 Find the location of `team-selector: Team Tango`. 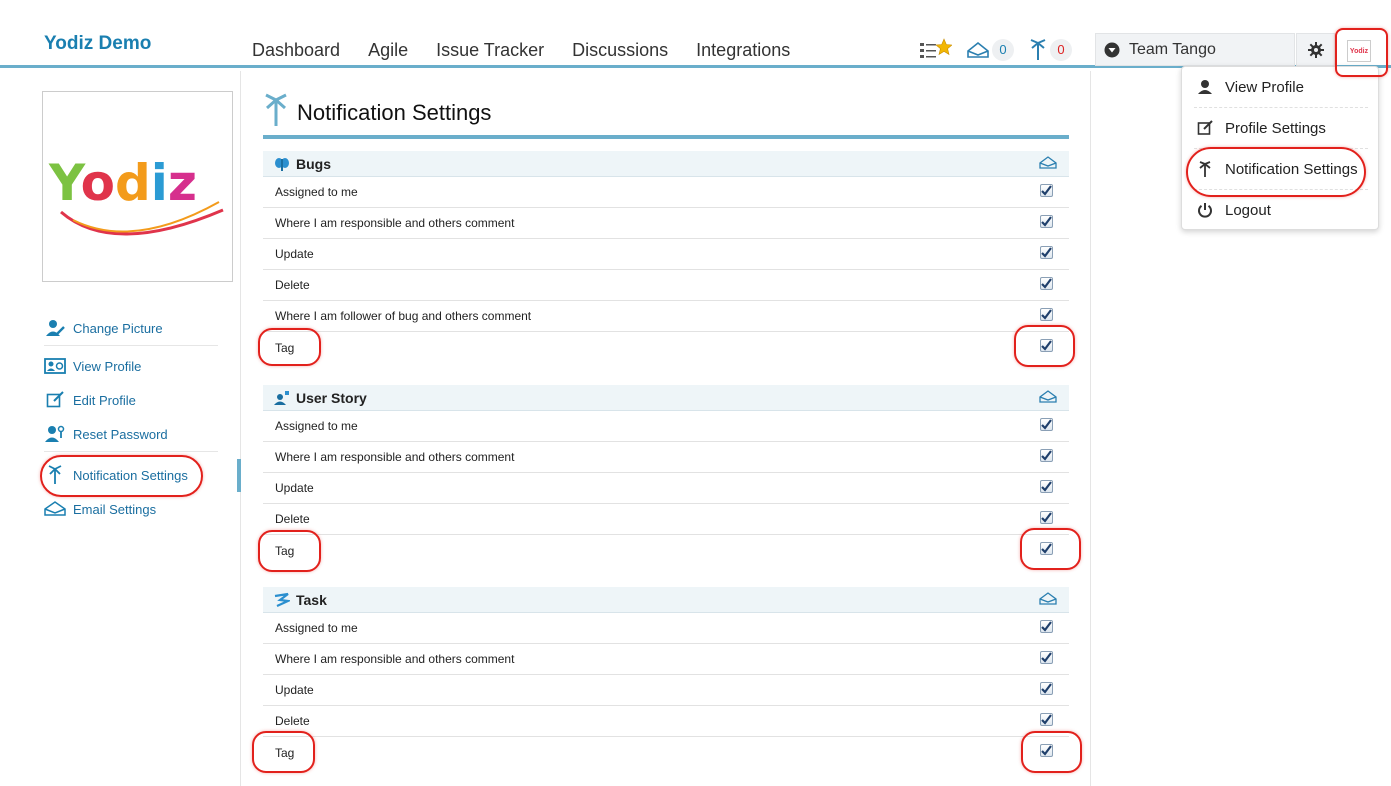

team-selector: Team Tango is located at coordinates (1195, 49).